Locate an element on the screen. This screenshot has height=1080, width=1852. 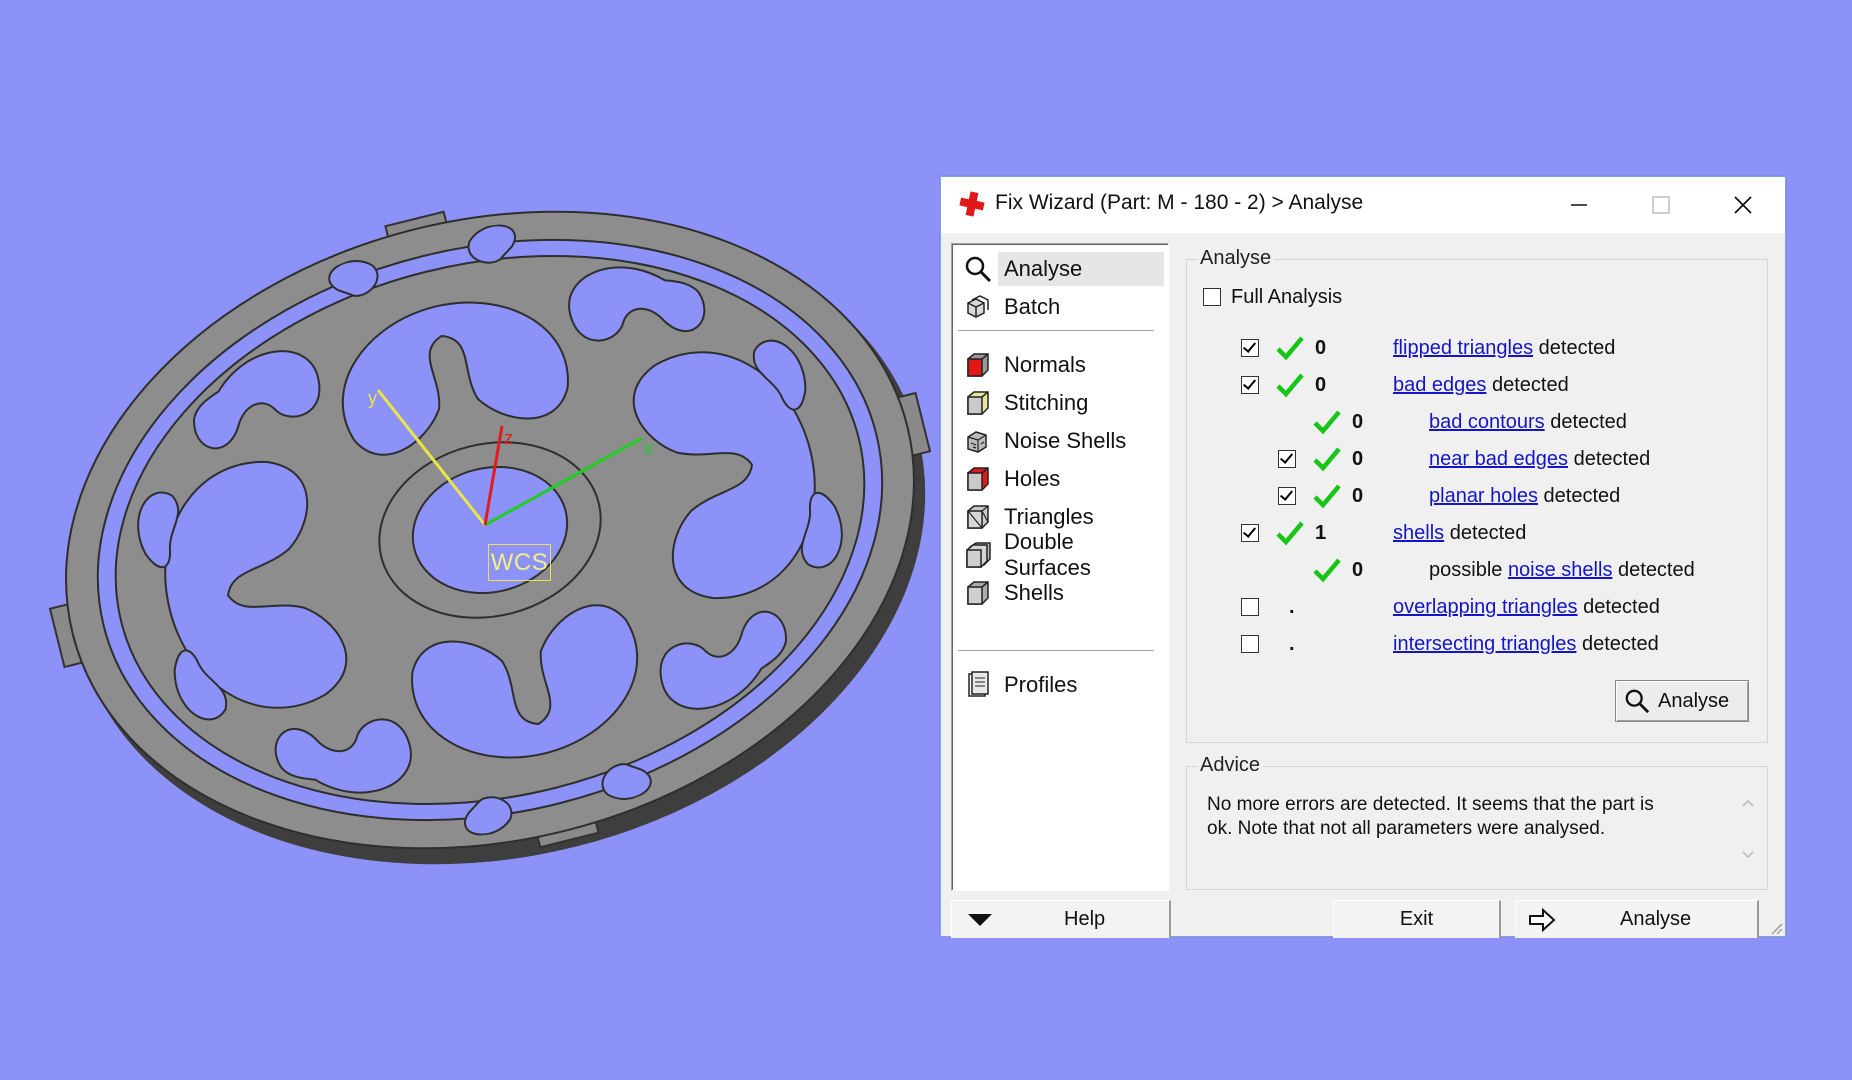
result-row-shells: 1 shells detected is located at coordinates (1477, 535).